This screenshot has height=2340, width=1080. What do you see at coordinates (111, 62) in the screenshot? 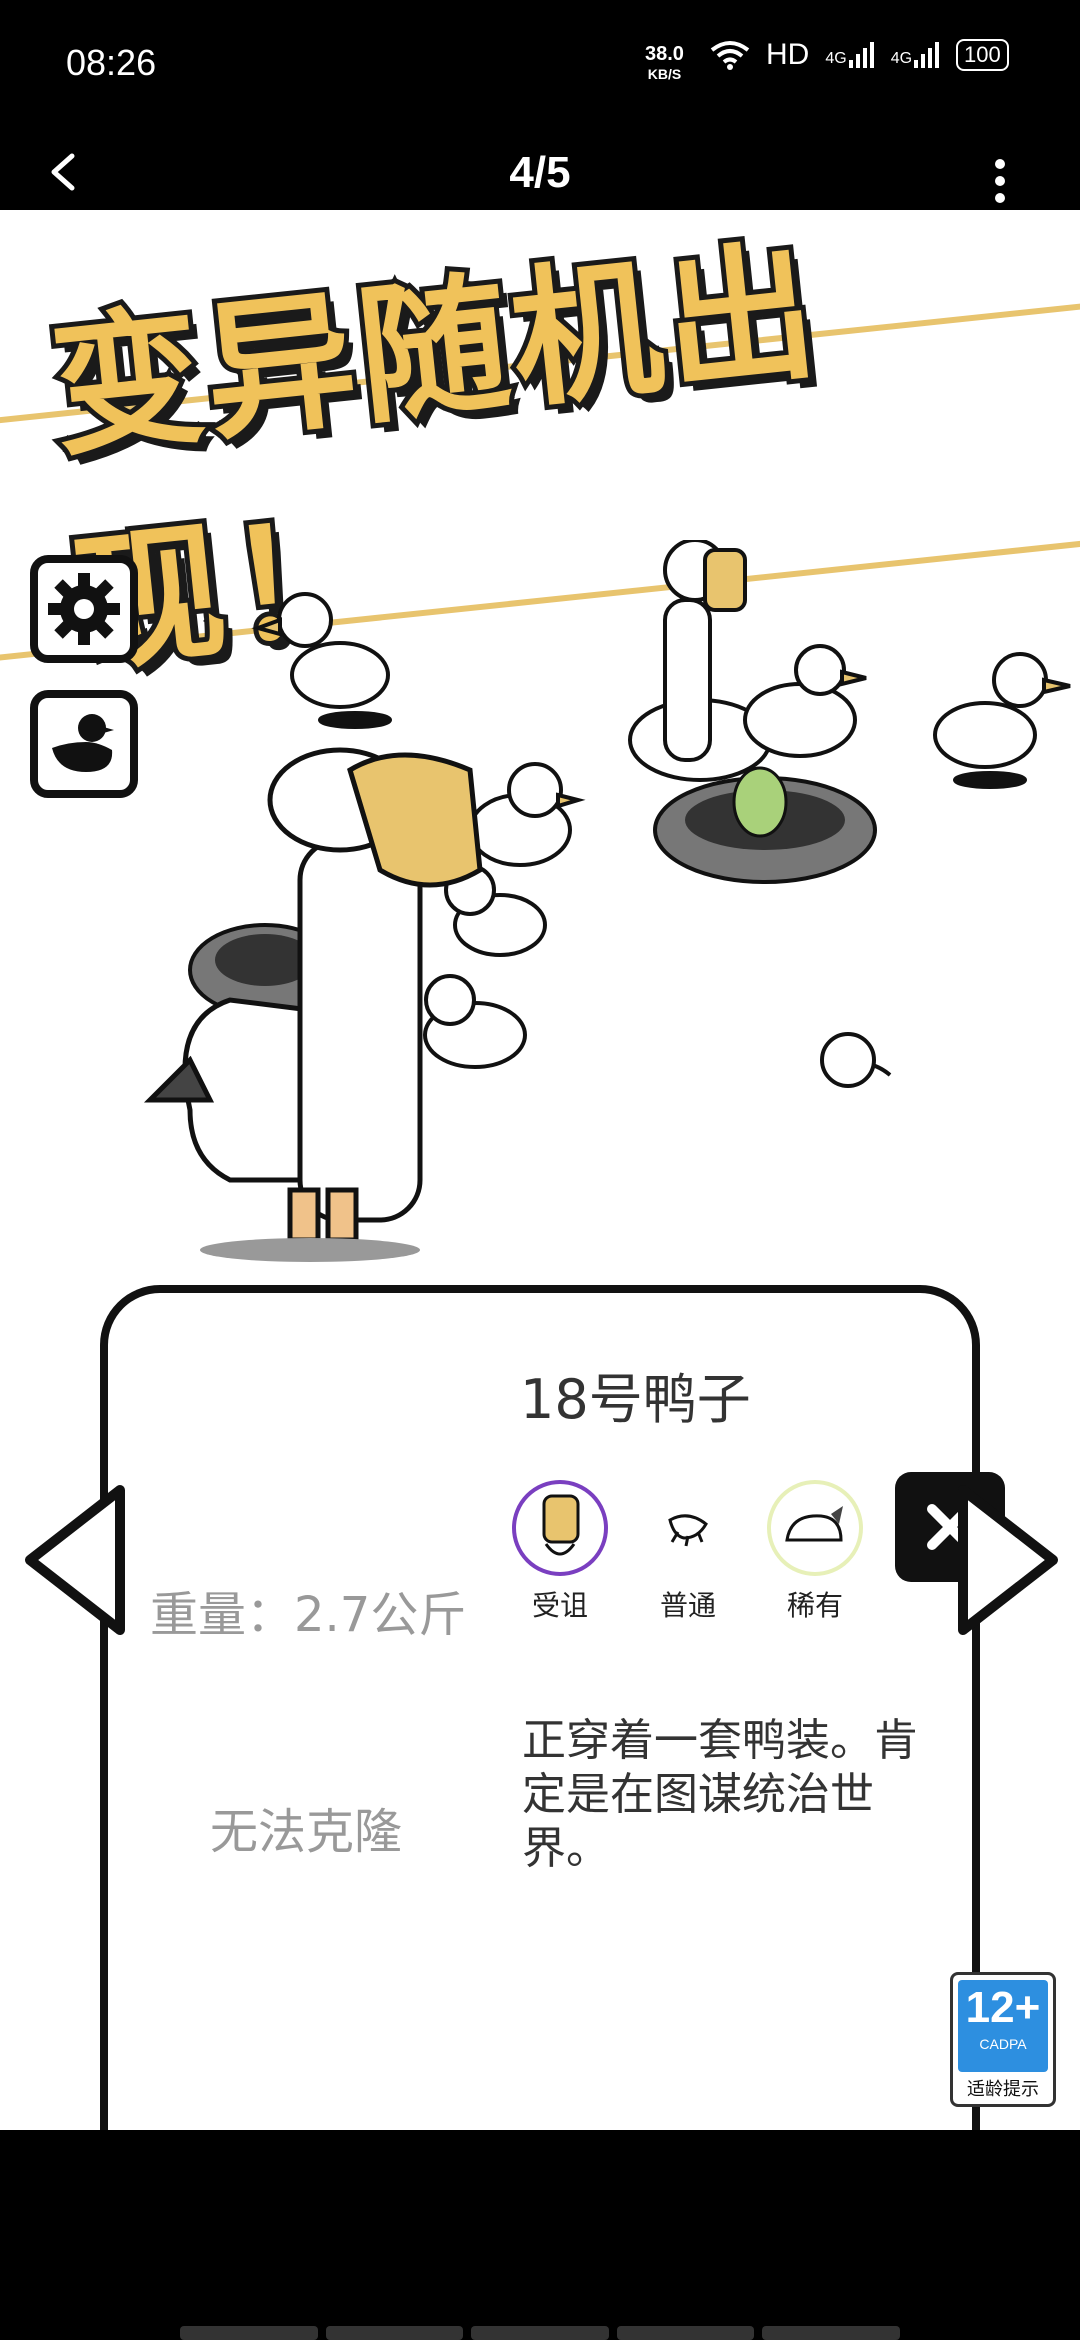
I see `status-time: 08:26` at bounding box center [111, 62].